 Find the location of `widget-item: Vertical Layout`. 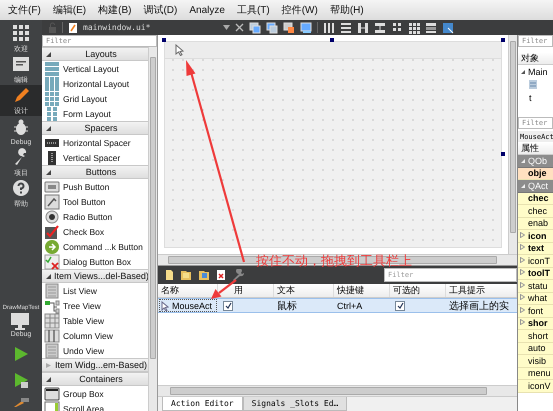

widget-item: Vertical Layout is located at coordinates (95, 68).